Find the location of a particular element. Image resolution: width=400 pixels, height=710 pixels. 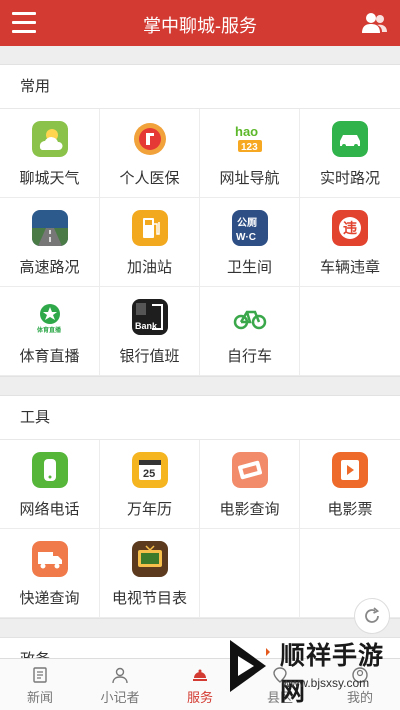

watermark: 顺祥手游网 www.bjsxsy.com is located at coordinates (307, 668).